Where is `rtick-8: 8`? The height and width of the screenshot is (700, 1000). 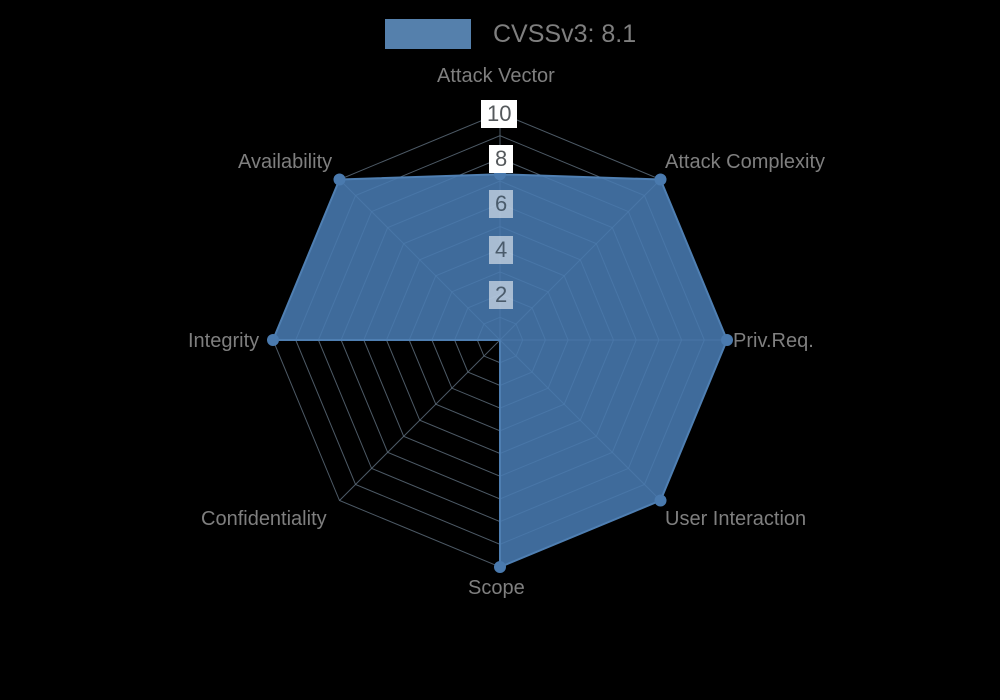 rtick-8: 8 is located at coordinates (501, 159).